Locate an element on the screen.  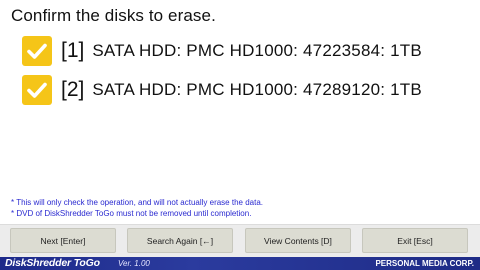
disk-2-checkbox is located at coordinates (37, 90).